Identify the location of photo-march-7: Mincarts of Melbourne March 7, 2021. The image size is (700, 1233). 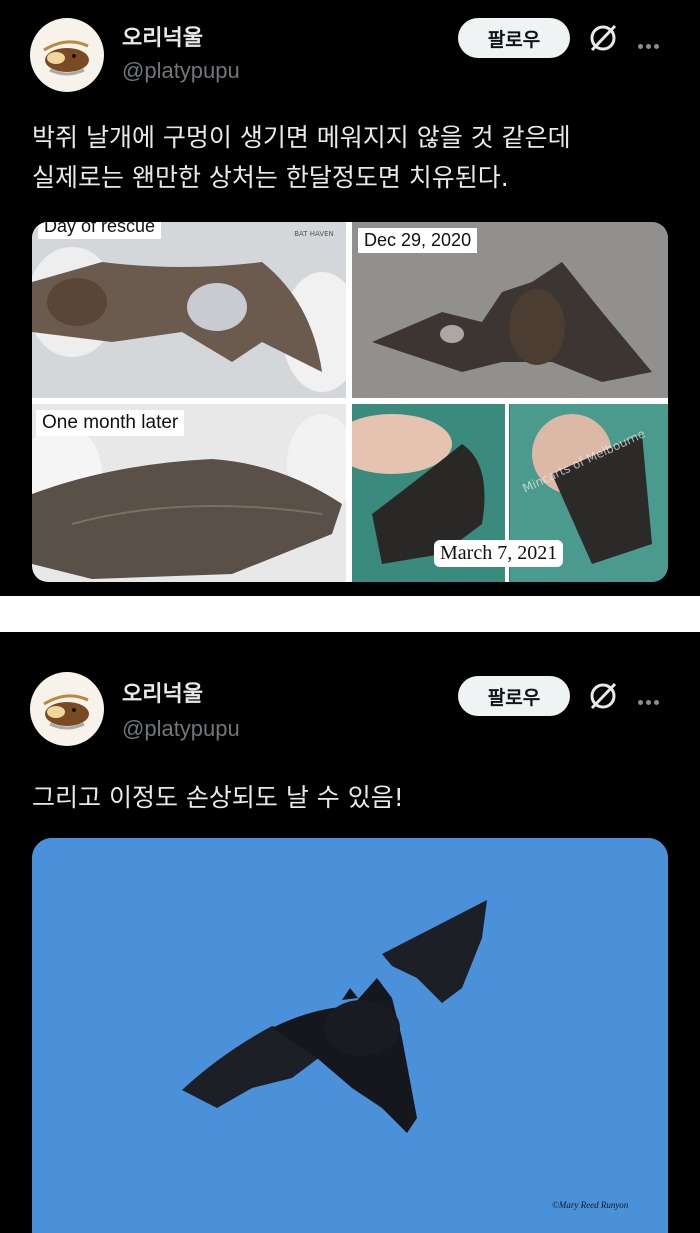
(510, 493).